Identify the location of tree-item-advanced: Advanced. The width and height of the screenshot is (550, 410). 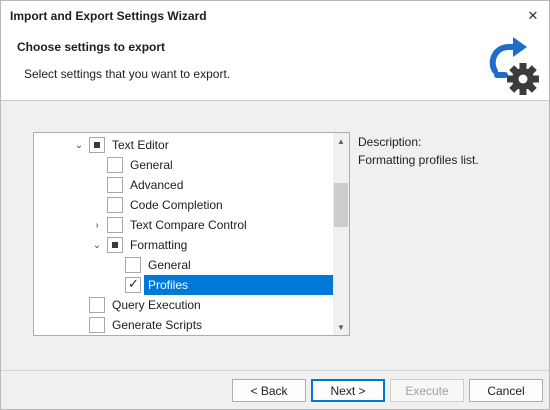
(183, 185).